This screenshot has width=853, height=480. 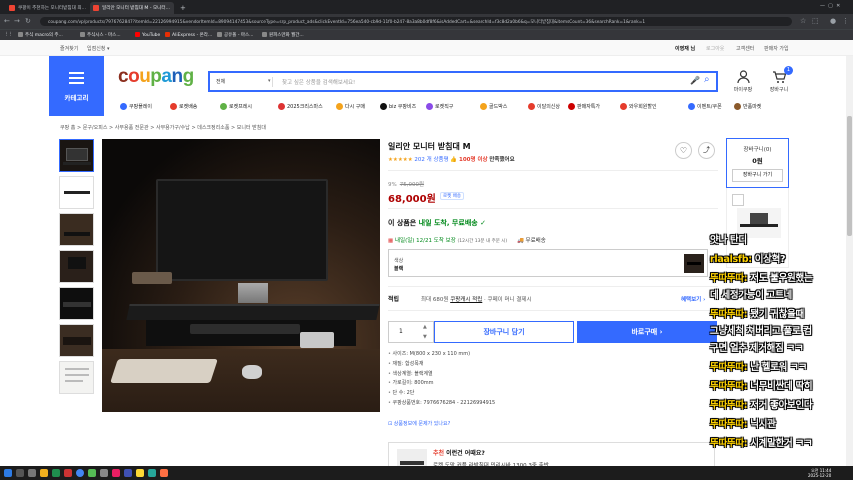 What do you see at coordinates (76, 86) in the screenshot?
I see `category-menu-button: 카테고리` at bounding box center [76, 86].